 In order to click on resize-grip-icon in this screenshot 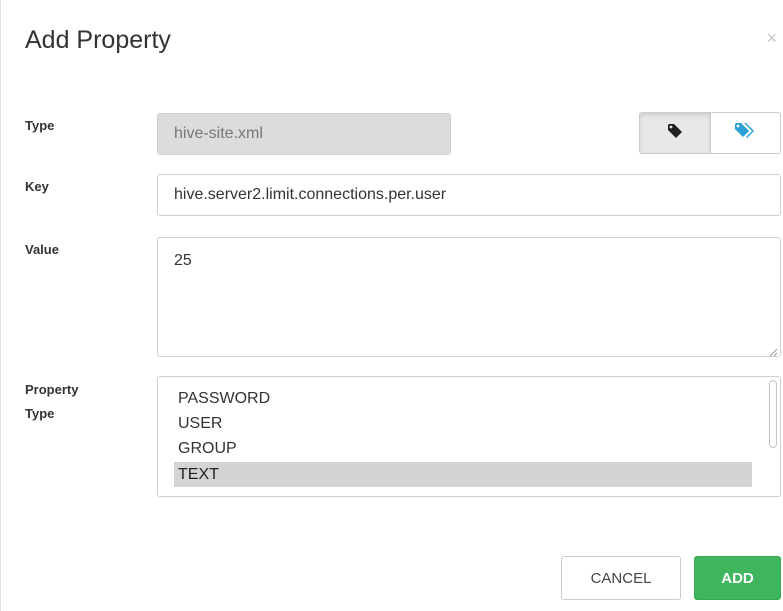, I will do `click(773, 350)`.